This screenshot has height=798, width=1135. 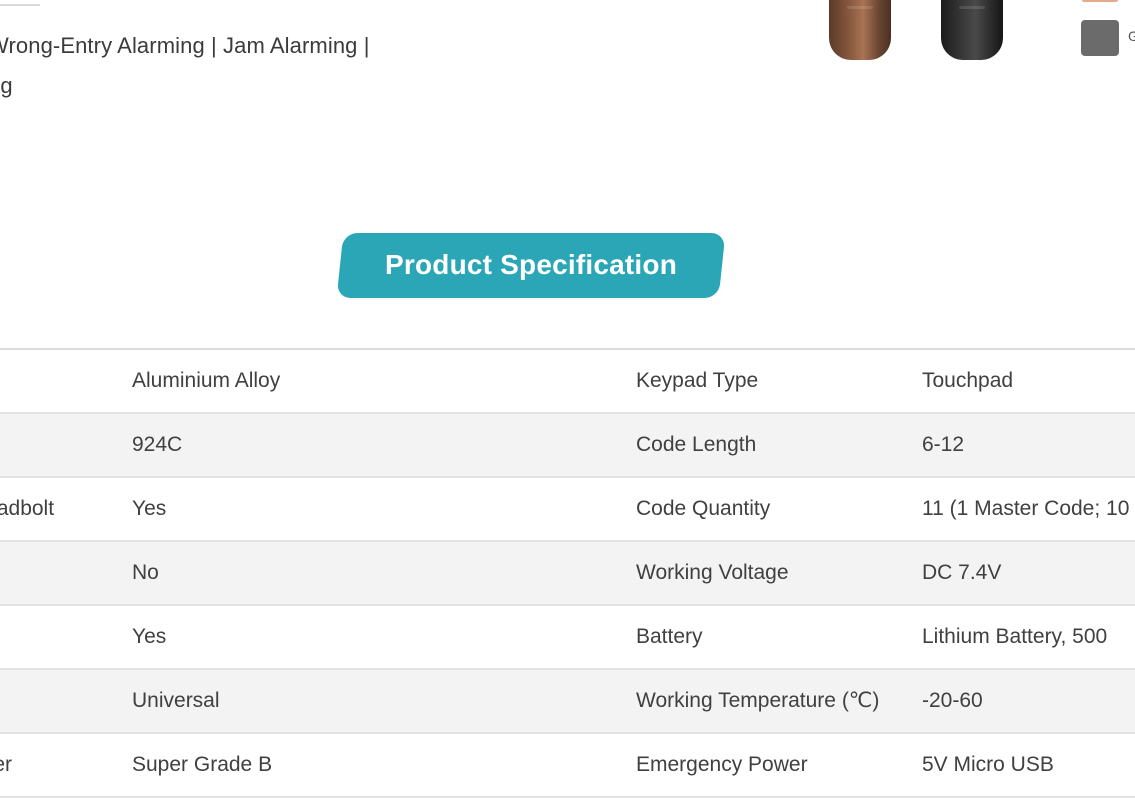 I want to click on swatch-label: G, so click(x=1131, y=36).